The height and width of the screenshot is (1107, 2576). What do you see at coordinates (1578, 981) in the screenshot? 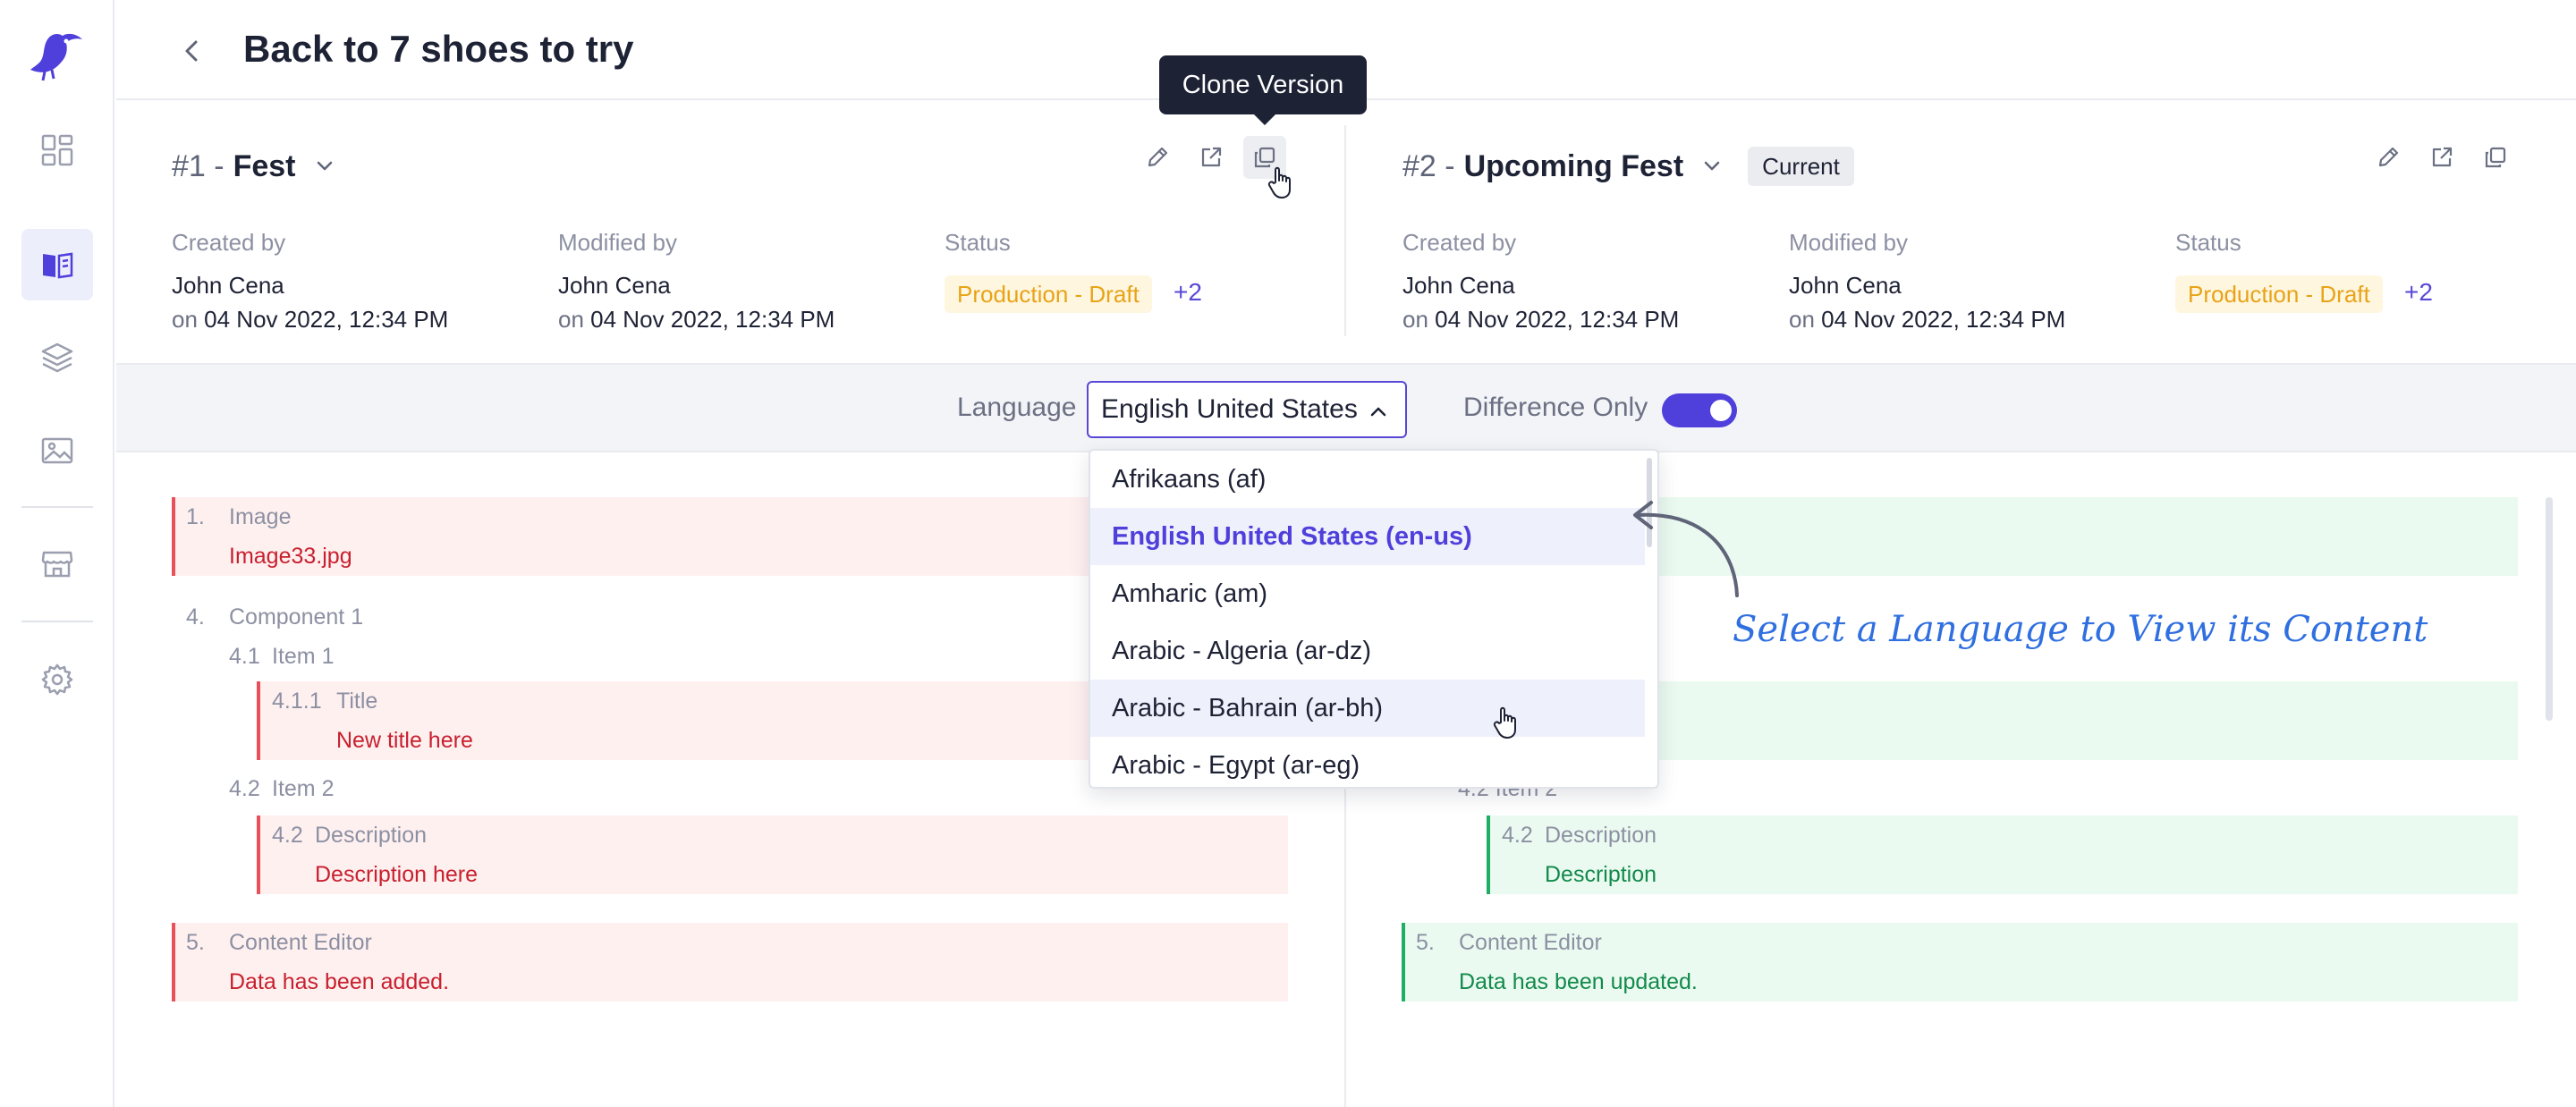
I see `row-value: Data has been updated.` at bounding box center [1578, 981].